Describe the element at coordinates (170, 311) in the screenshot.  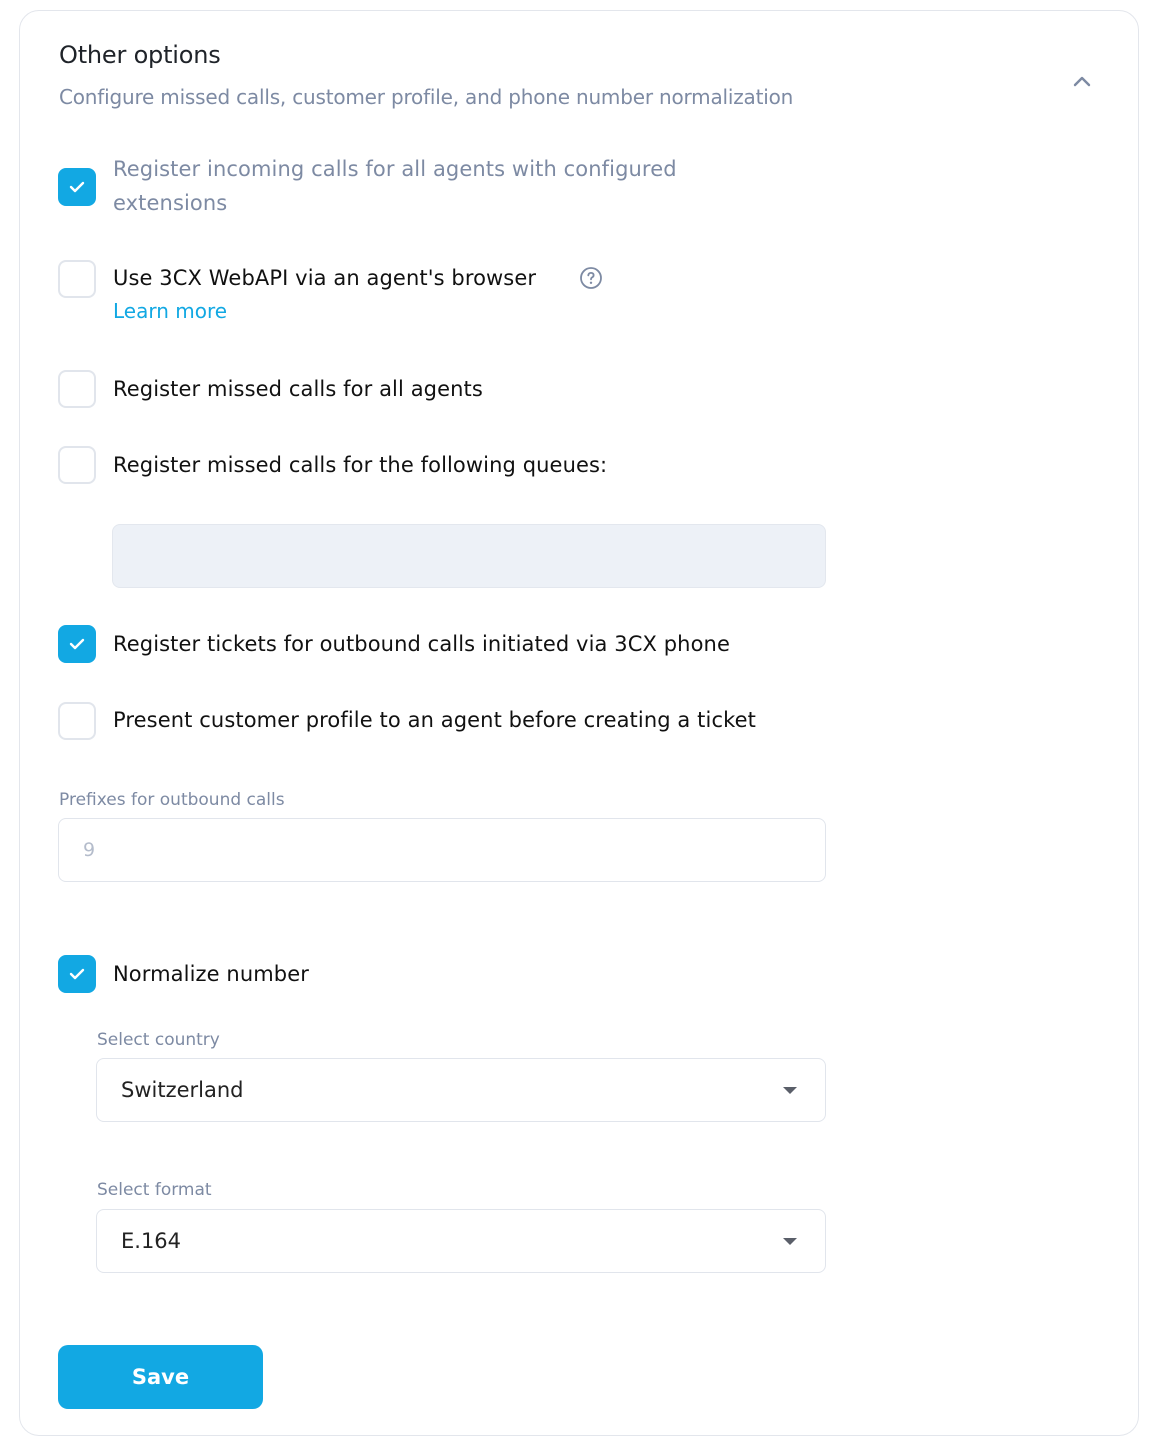
I see `learn-more-link: Learn more` at that location.